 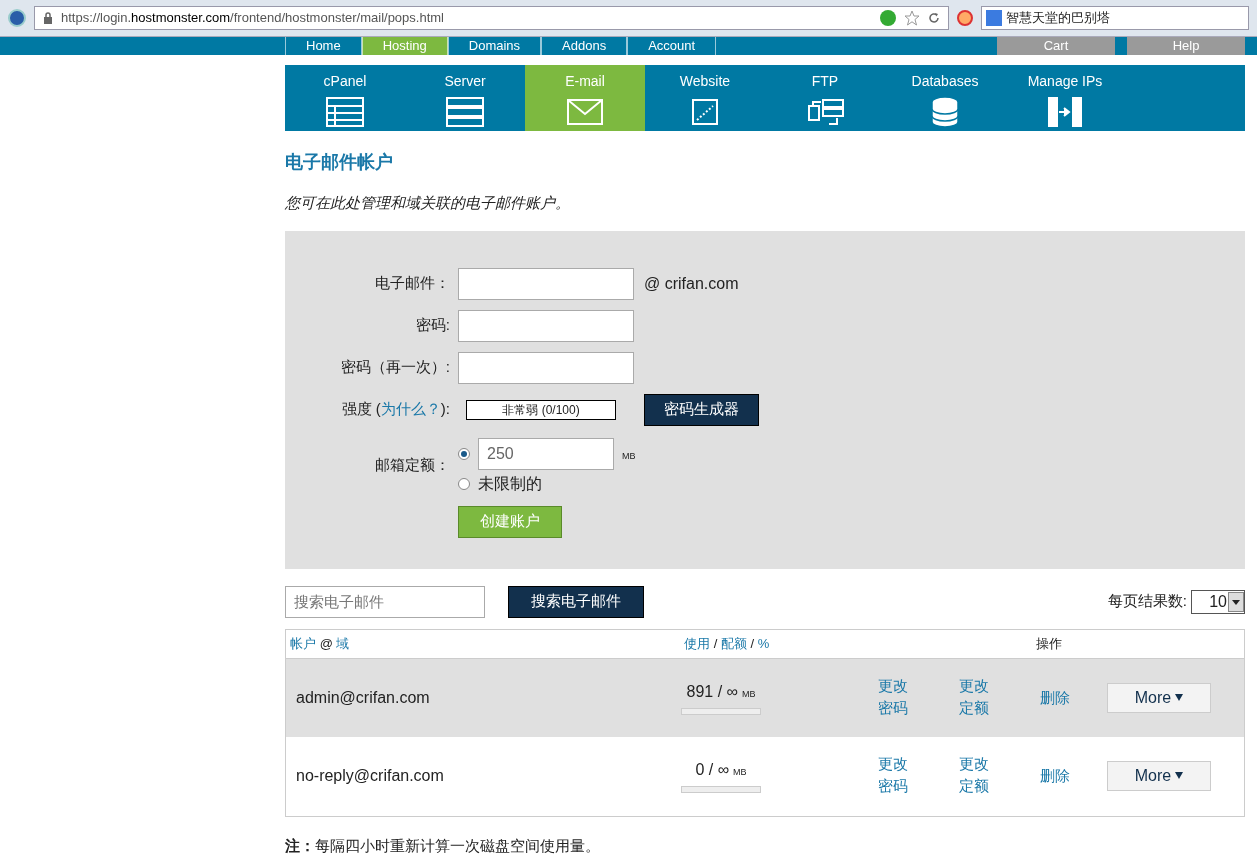 What do you see at coordinates (339, 162) in the screenshot?
I see `page-title: 电子邮件帐户` at bounding box center [339, 162].